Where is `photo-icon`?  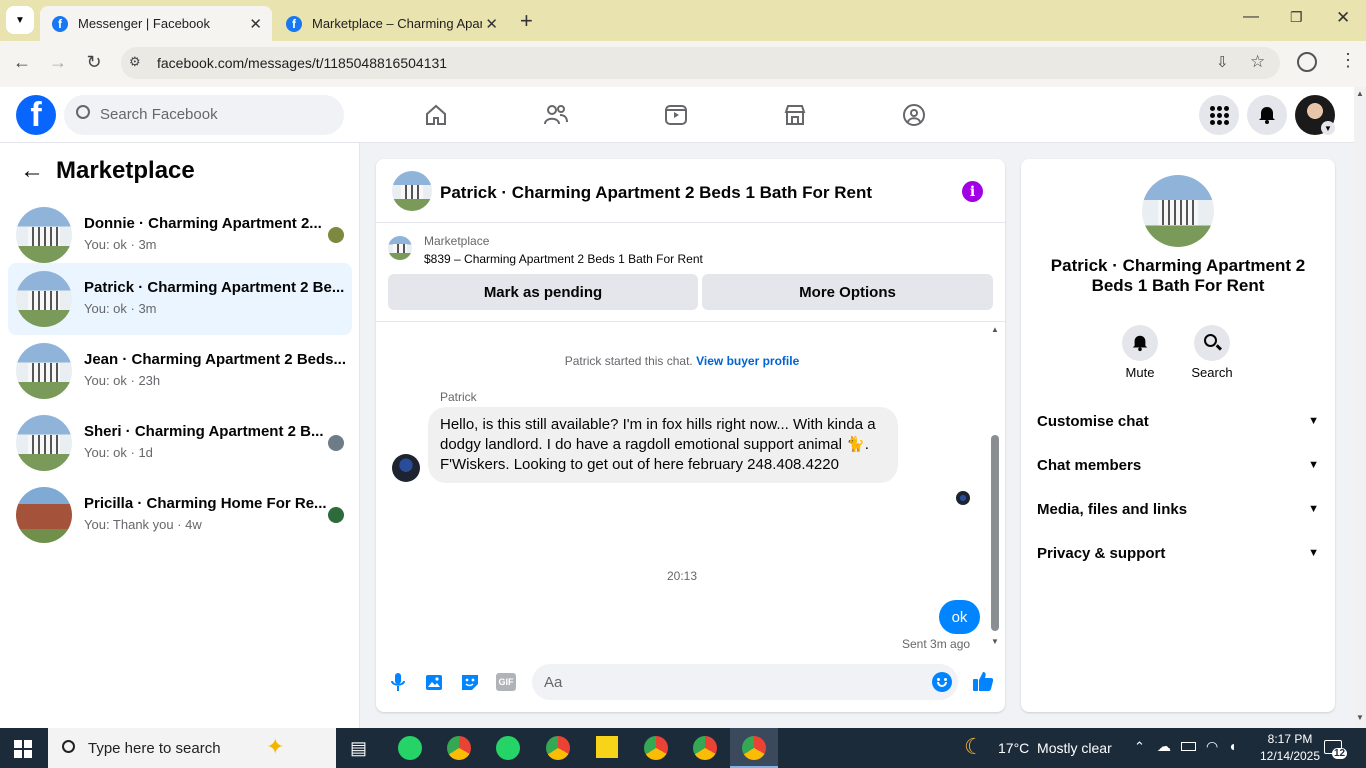 photo-icon is located at coordinates (434, 682).